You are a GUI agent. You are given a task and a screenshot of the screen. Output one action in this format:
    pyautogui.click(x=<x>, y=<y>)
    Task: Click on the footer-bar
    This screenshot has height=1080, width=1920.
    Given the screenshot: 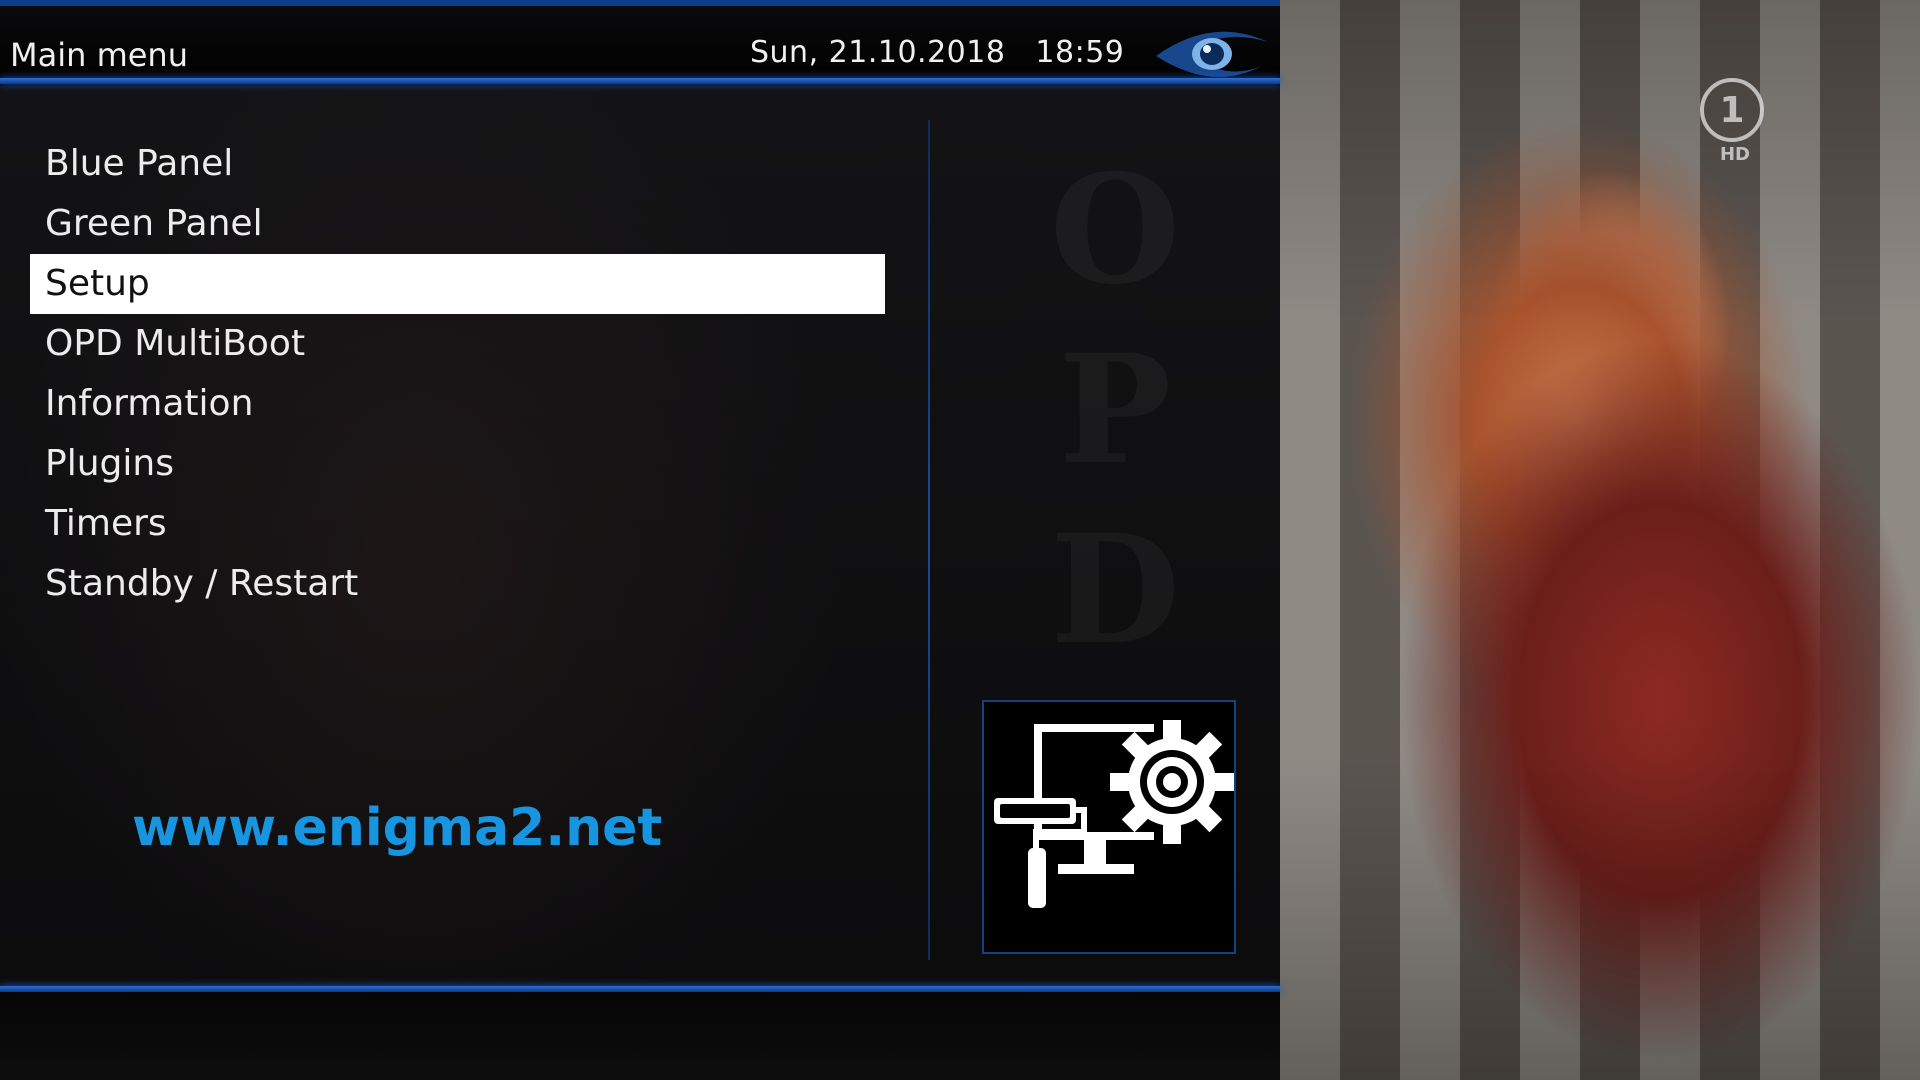 What is the action you would take?
    pyautogui.click(x=640, y=1036)
    